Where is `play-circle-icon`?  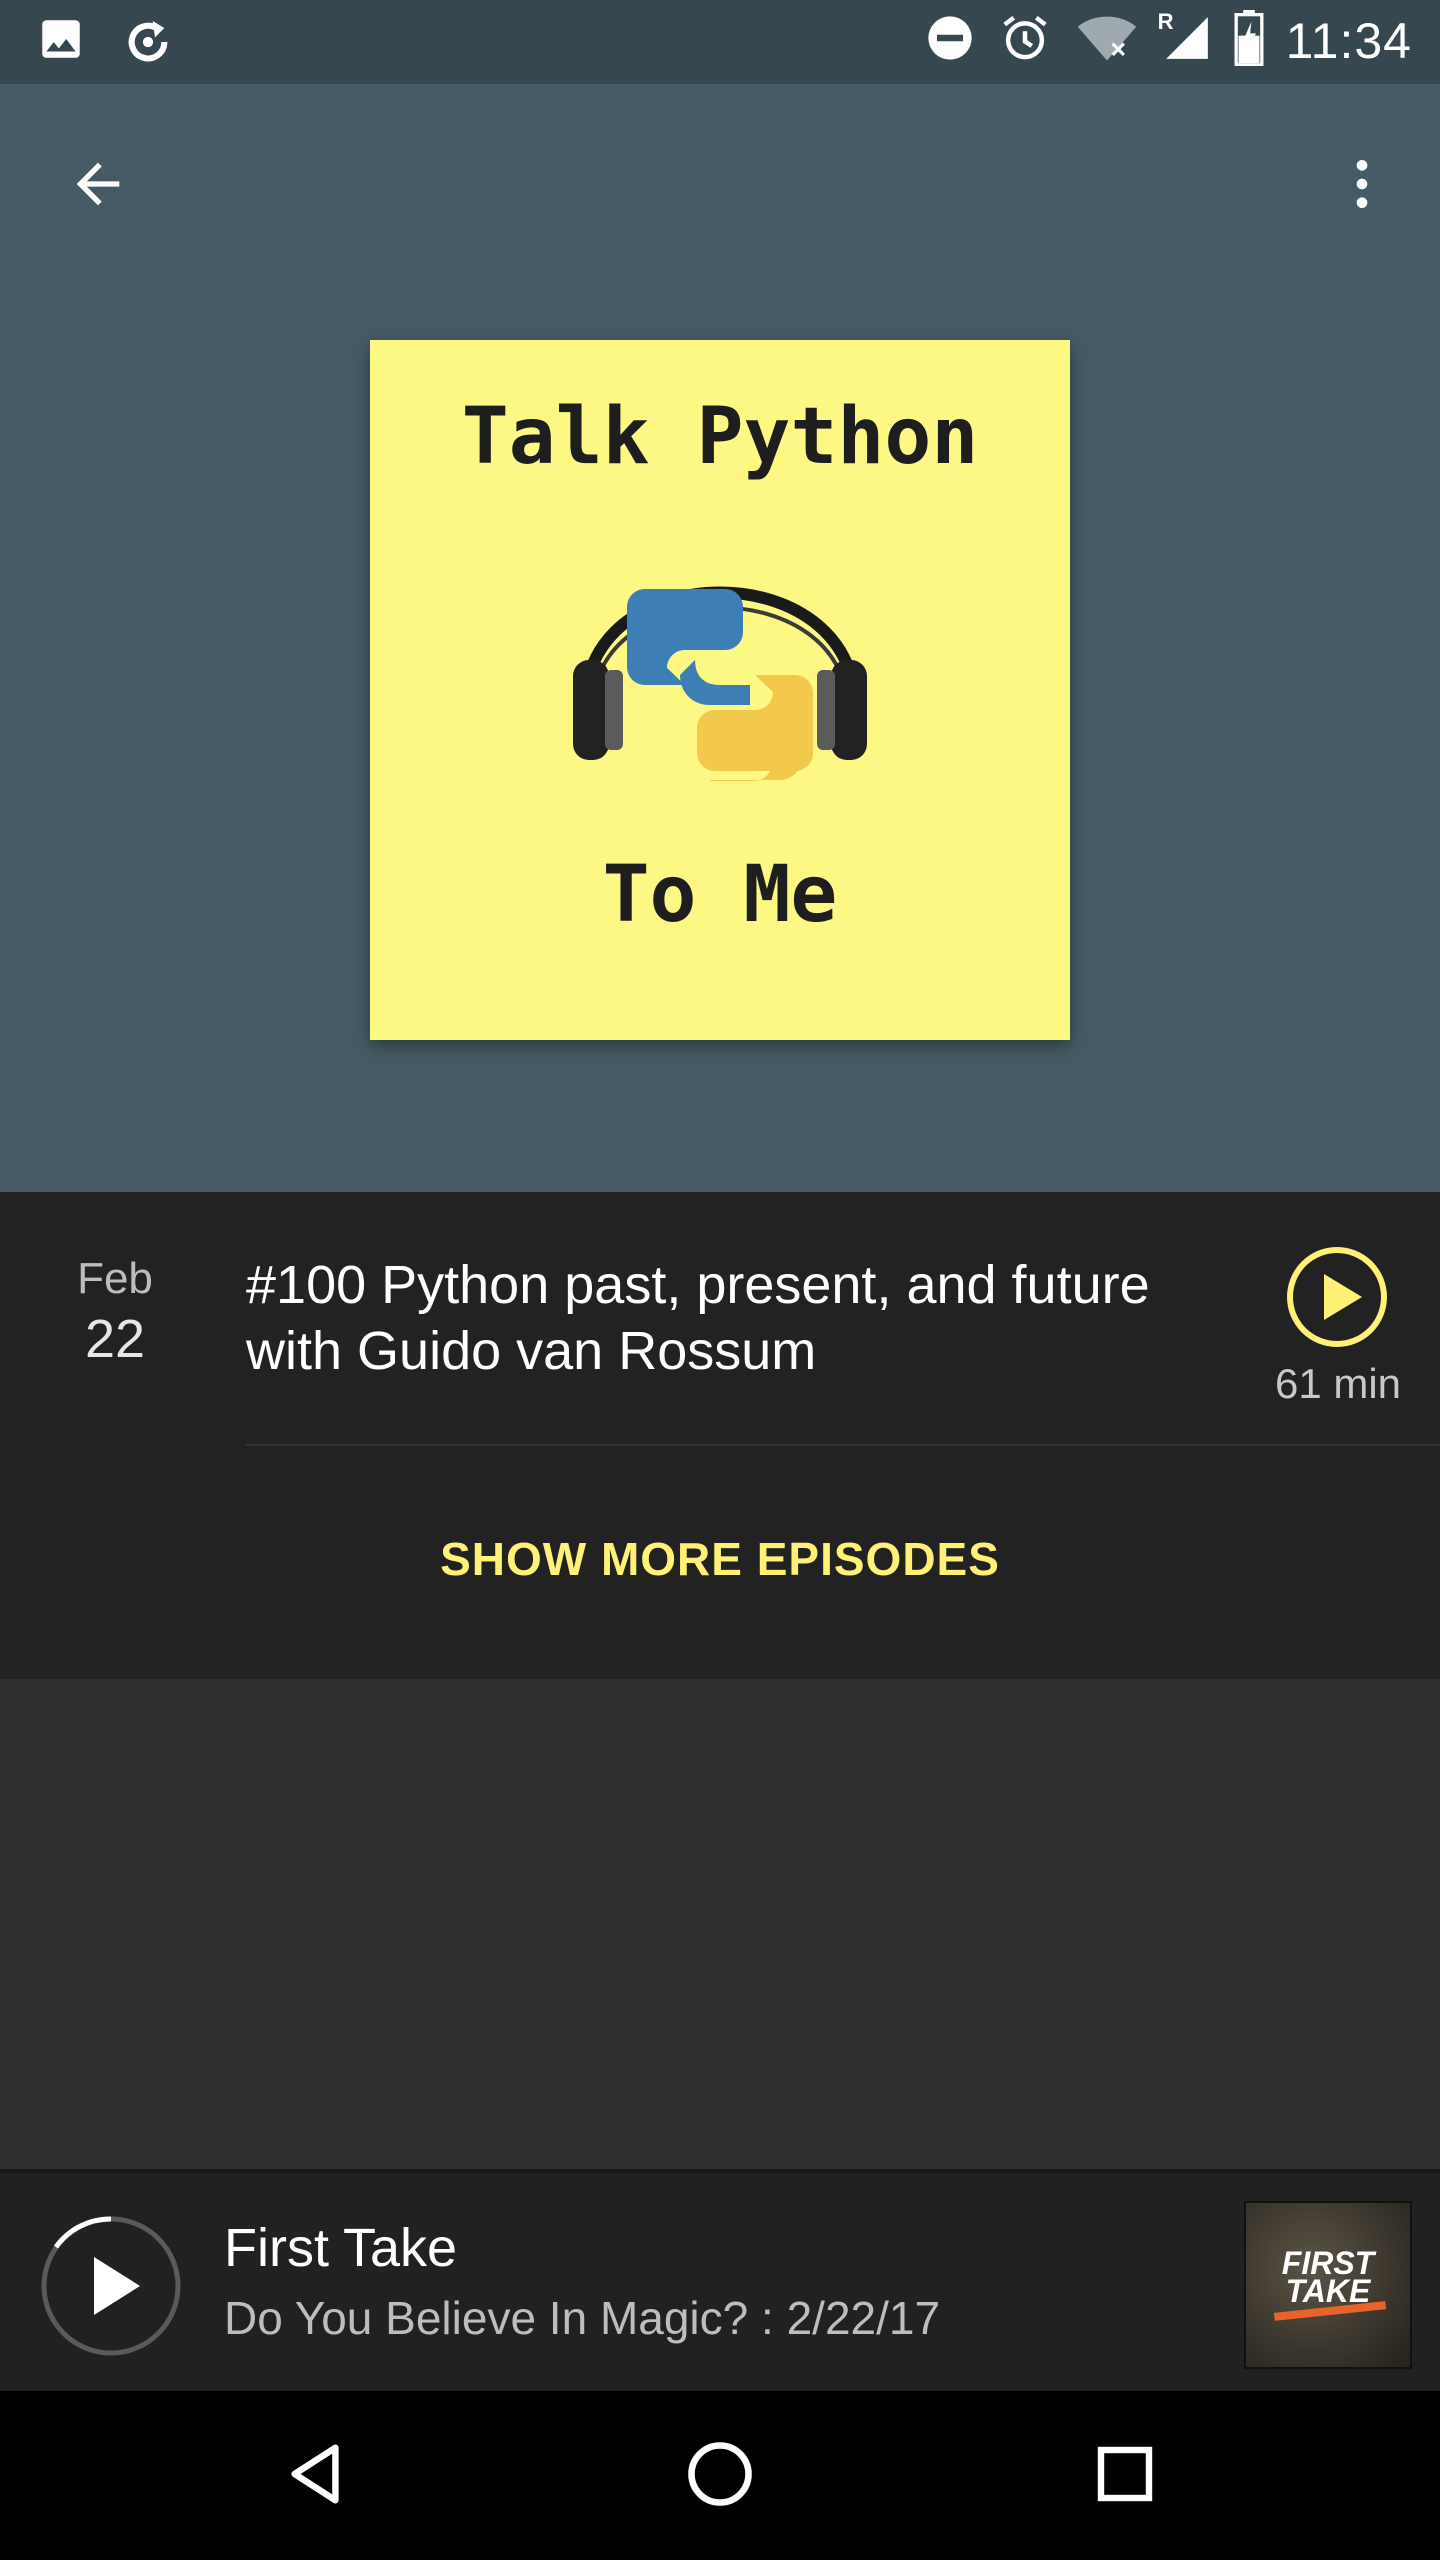 play-circle-icon is located at coordinates (1337, 1300).